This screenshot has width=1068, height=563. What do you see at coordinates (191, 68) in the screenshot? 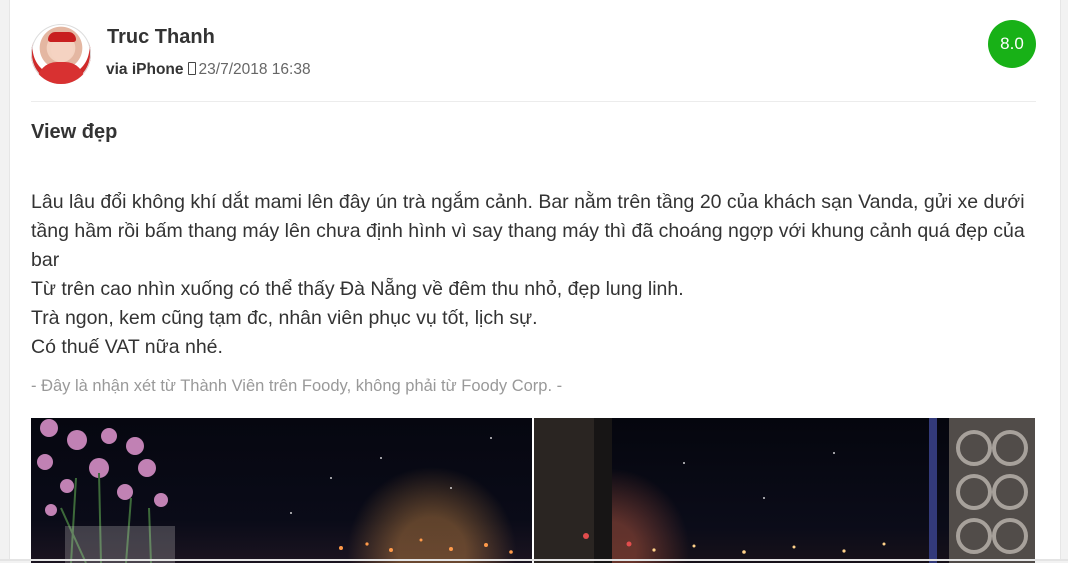
I see `phone-icon` at bounding box center [191, 68].